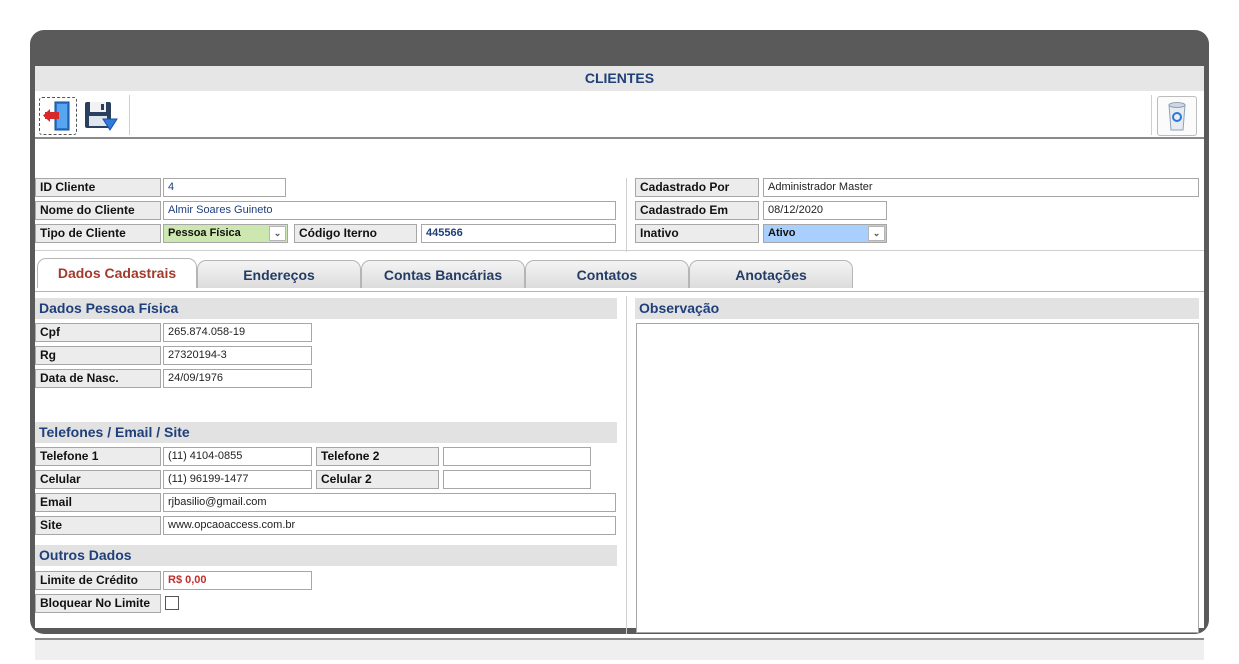  What do you see at coordinates (98, 378) in the screenshot?
I see `data-nascimento-label: Data de Nasc.` at bounding box center [98, 378].